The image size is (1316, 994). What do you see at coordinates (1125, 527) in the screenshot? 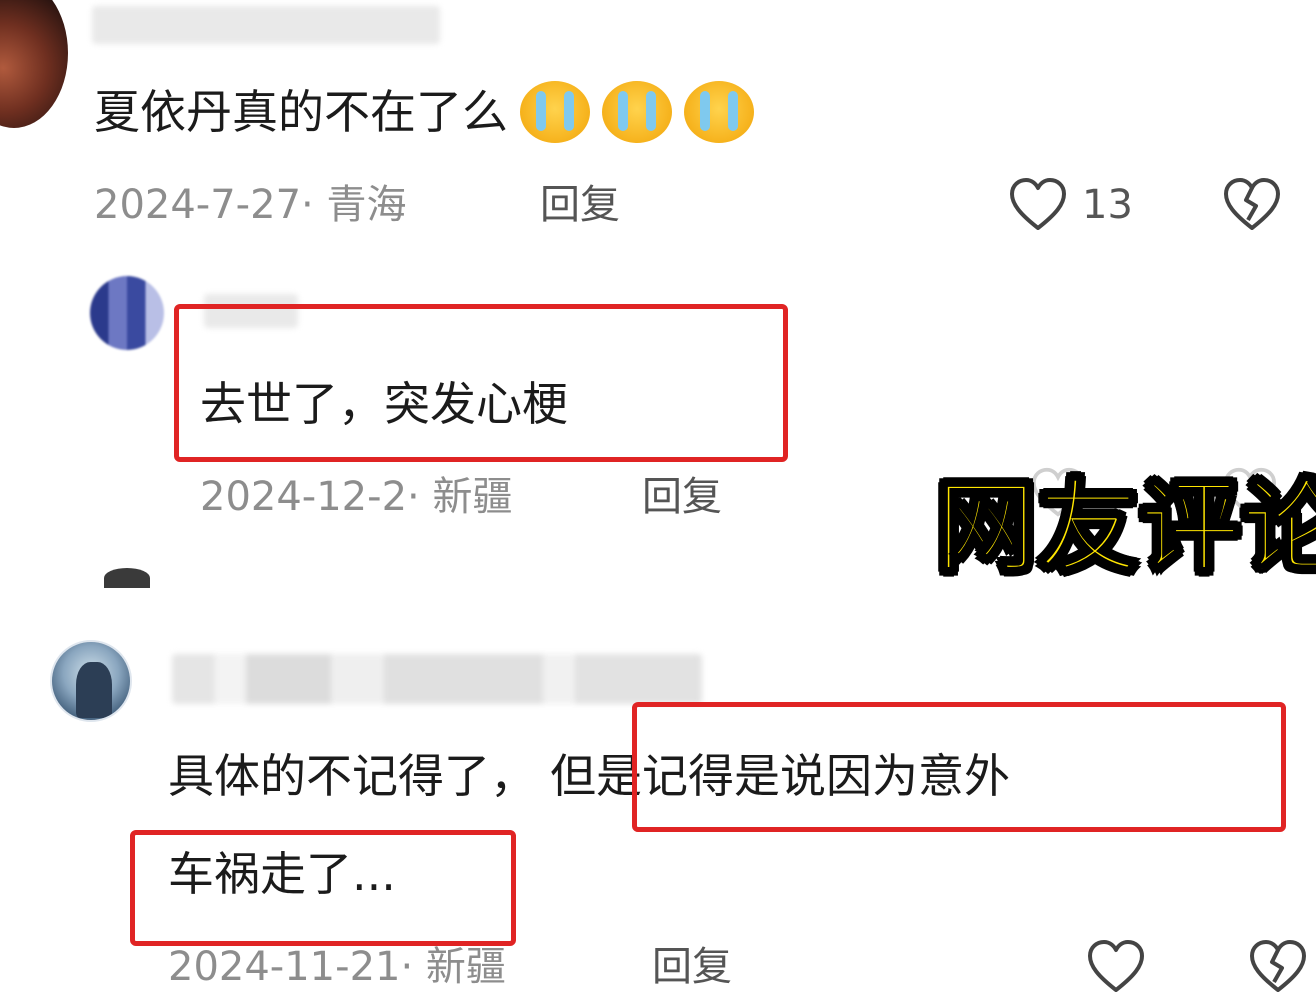
I see `overlay-title: 网友评论` at bounding box center [1125, 527].